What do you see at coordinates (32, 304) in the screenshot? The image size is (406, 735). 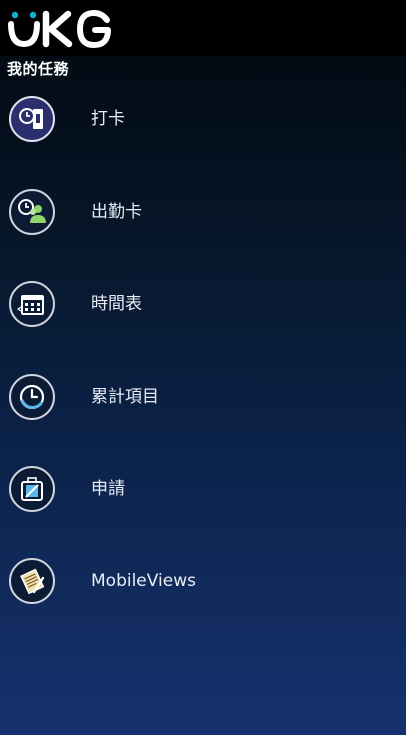 I see `calendar-schedule-icon` at bounding box center [32, 304].